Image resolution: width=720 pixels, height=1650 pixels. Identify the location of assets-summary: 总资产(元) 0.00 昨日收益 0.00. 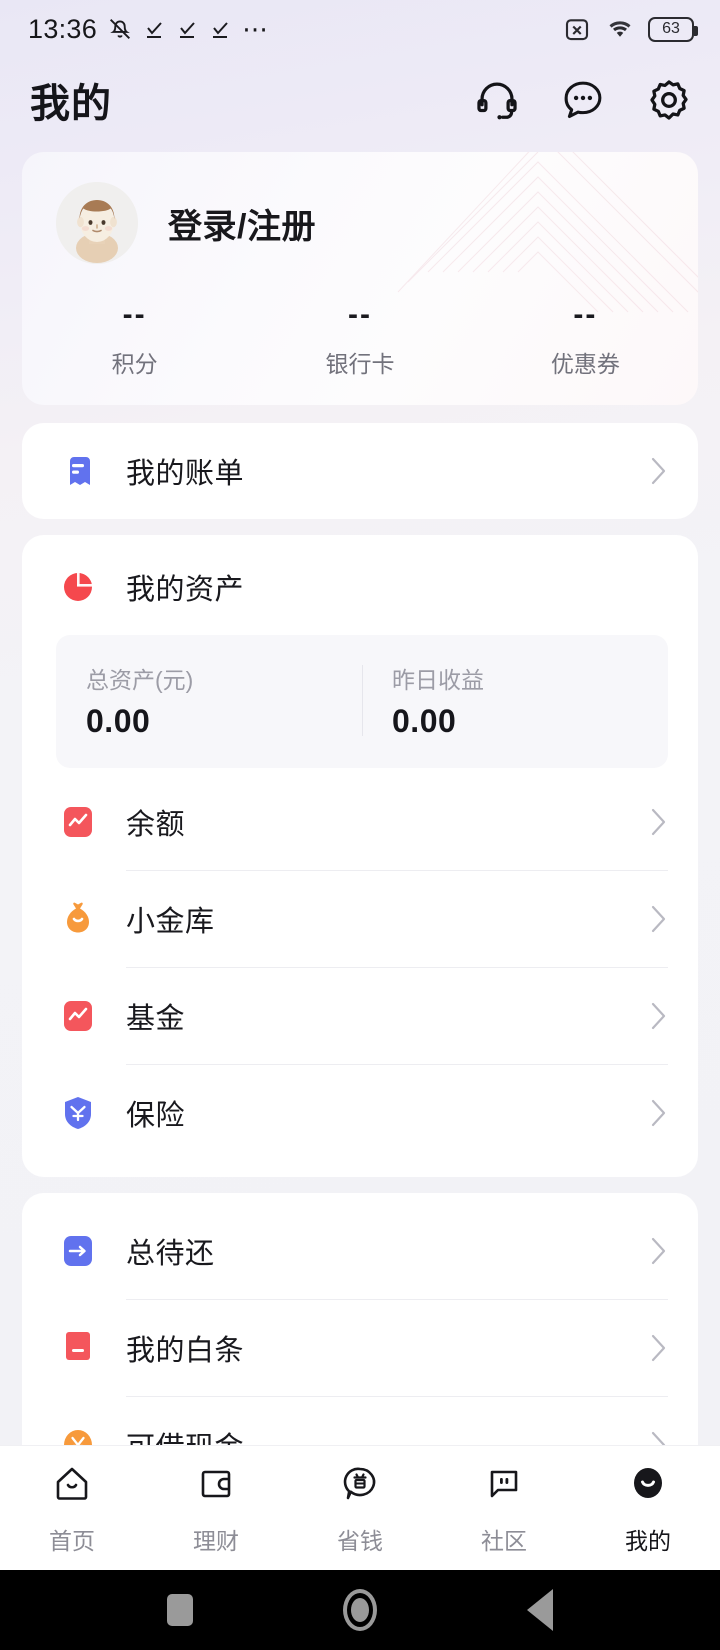
(362, 701).